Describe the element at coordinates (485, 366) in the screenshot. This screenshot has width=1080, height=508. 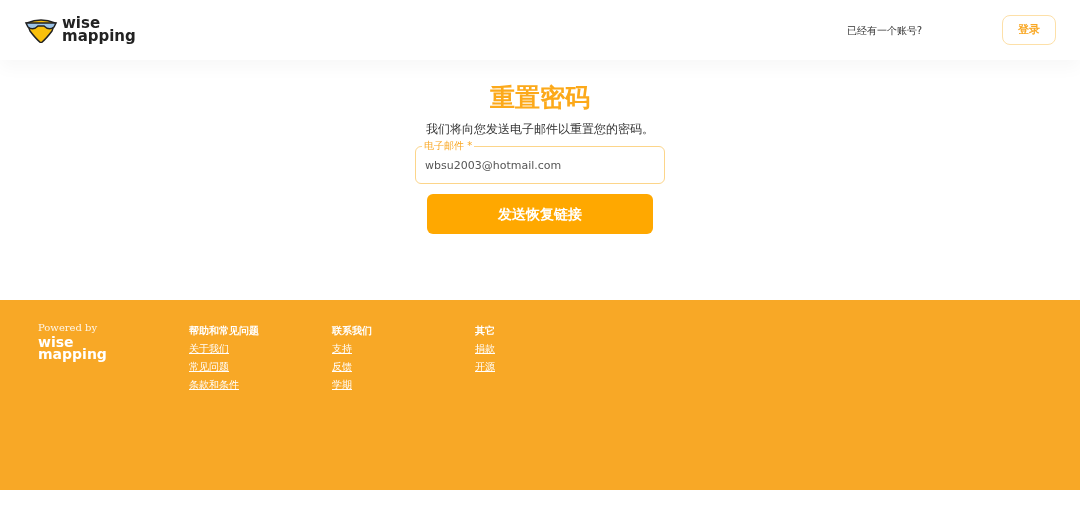
I see `footer-link: 开源` at that location.